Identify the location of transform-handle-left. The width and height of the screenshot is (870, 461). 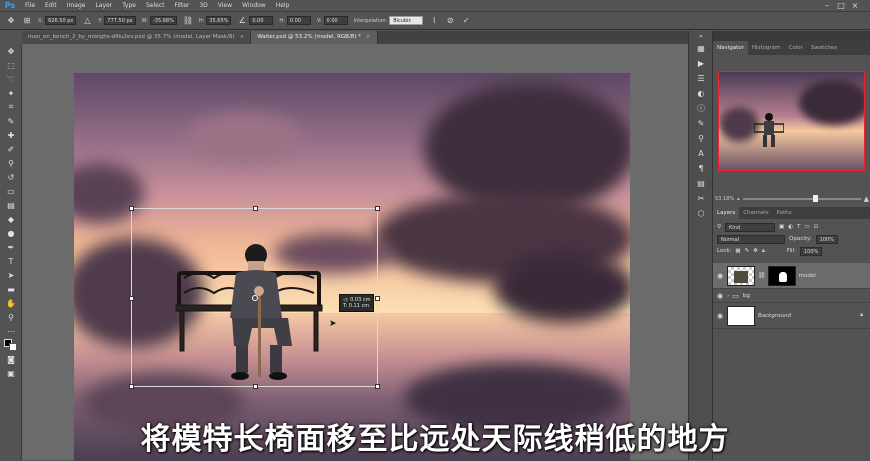
(131, 298).